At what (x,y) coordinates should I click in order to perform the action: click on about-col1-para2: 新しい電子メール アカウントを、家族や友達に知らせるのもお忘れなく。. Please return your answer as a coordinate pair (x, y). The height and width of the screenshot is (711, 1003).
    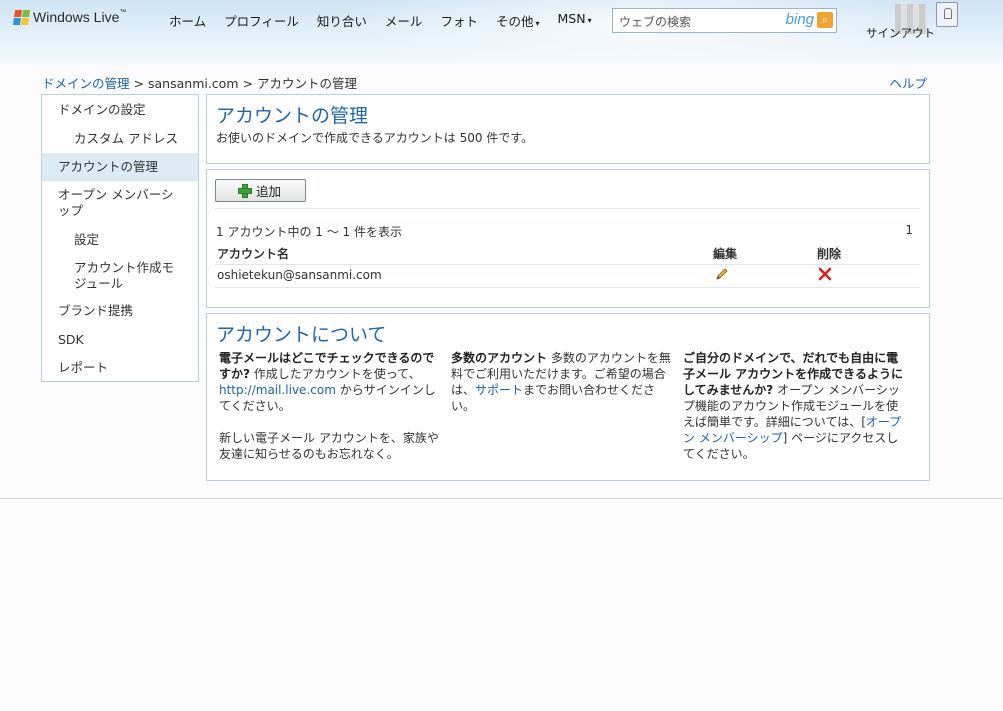
    Looking at the image, I should click on (329, 446).